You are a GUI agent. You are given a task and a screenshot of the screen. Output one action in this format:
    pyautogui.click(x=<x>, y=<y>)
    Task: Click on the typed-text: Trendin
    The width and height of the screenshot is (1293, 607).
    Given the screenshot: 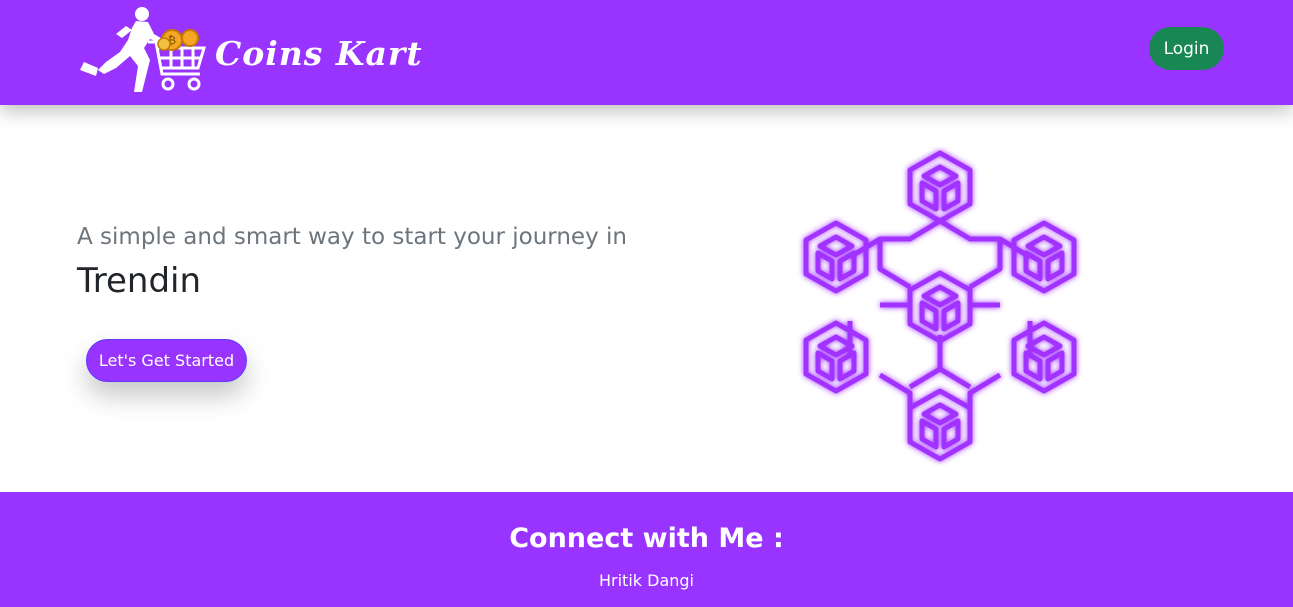 What is the action you would take?
    pyautogui.click(x=139, y=281)
    